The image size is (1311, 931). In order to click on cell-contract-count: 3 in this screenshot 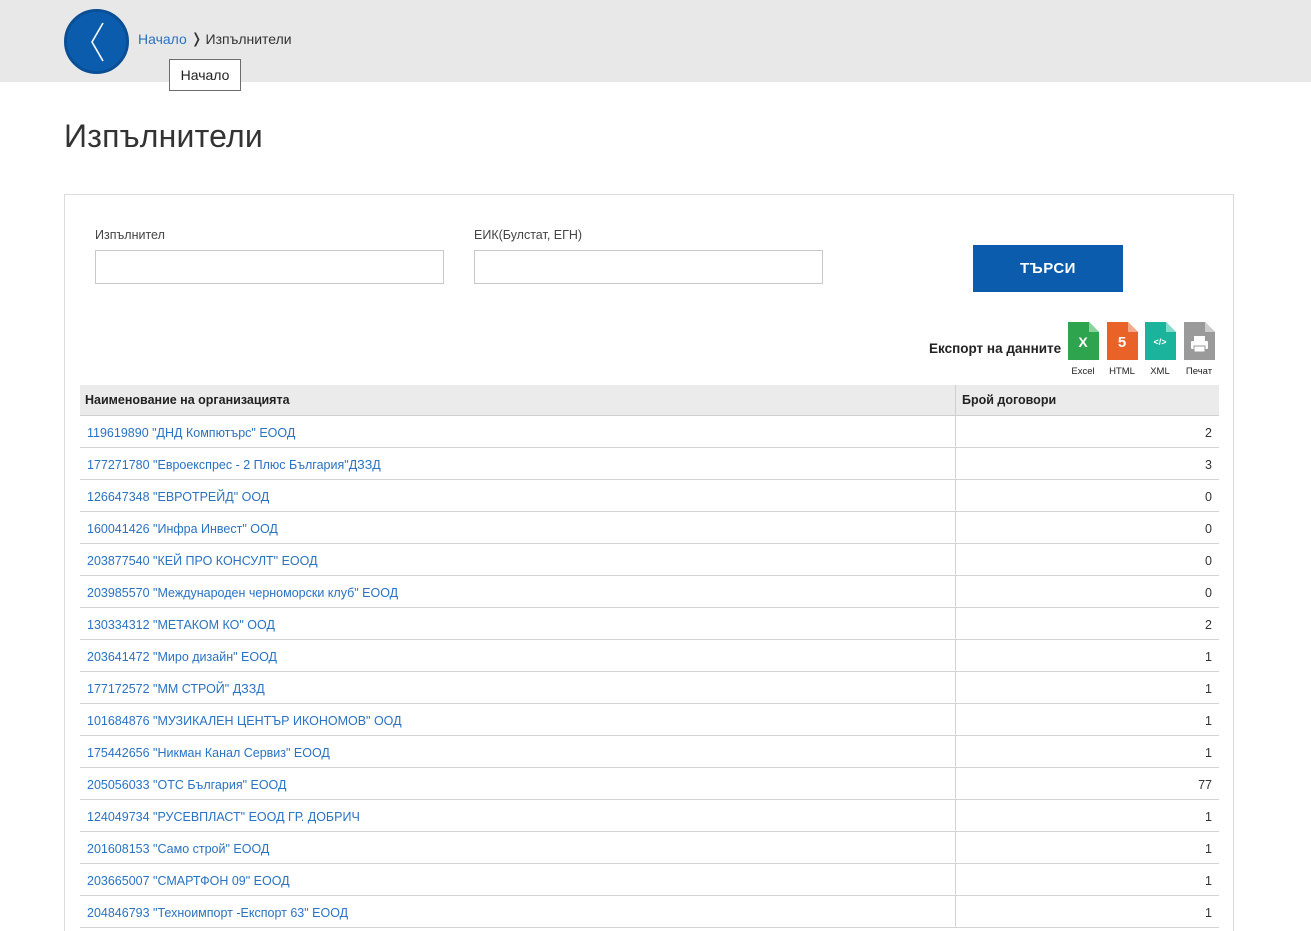, I will do `click(1208, 465)`.